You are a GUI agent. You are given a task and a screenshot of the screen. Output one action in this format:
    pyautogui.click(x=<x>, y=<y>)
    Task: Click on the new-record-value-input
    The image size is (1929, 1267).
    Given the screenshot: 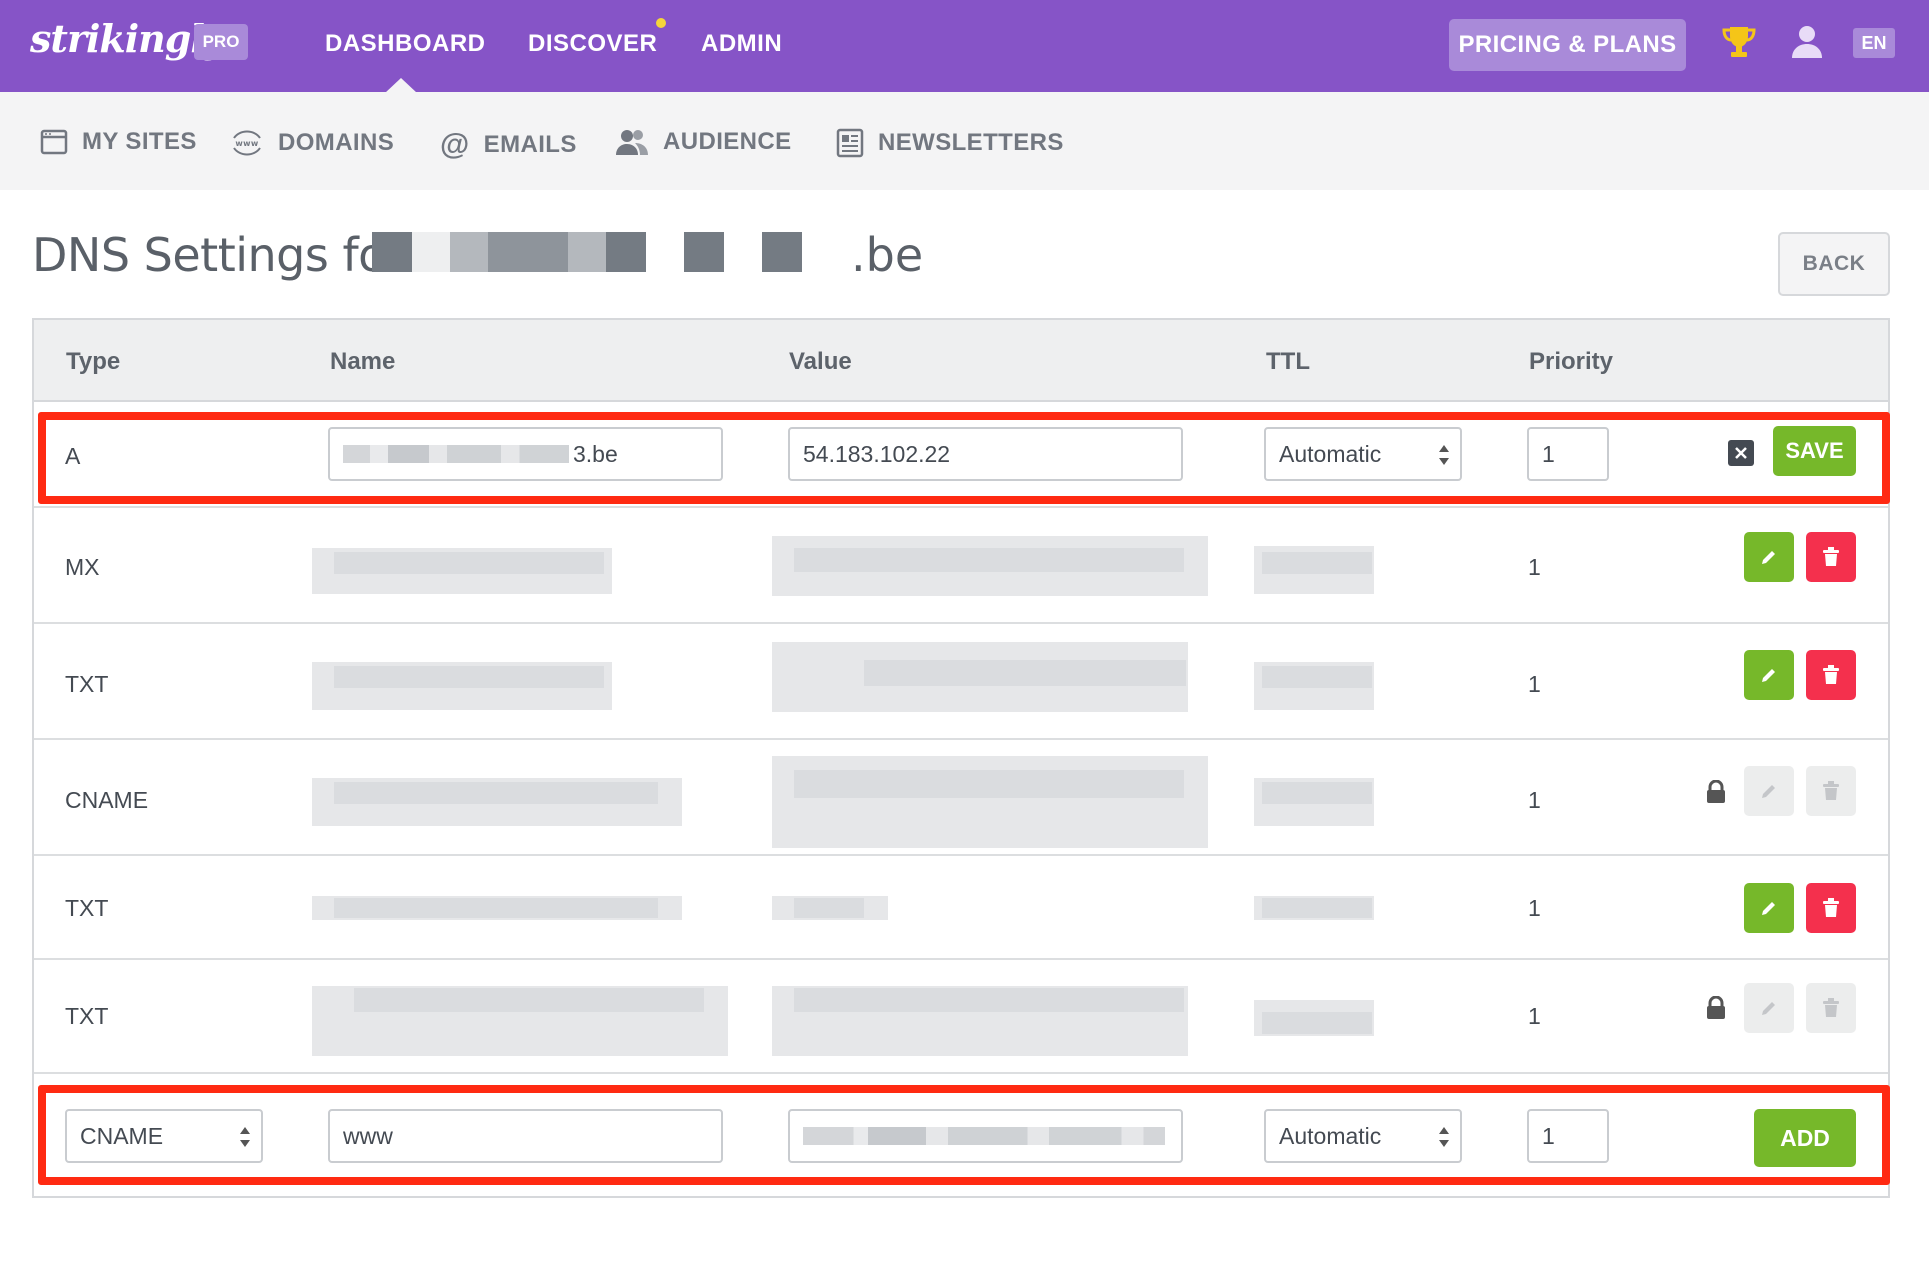 What is the action you would take?
    pyautogui.click(x=985, y=1136)
    